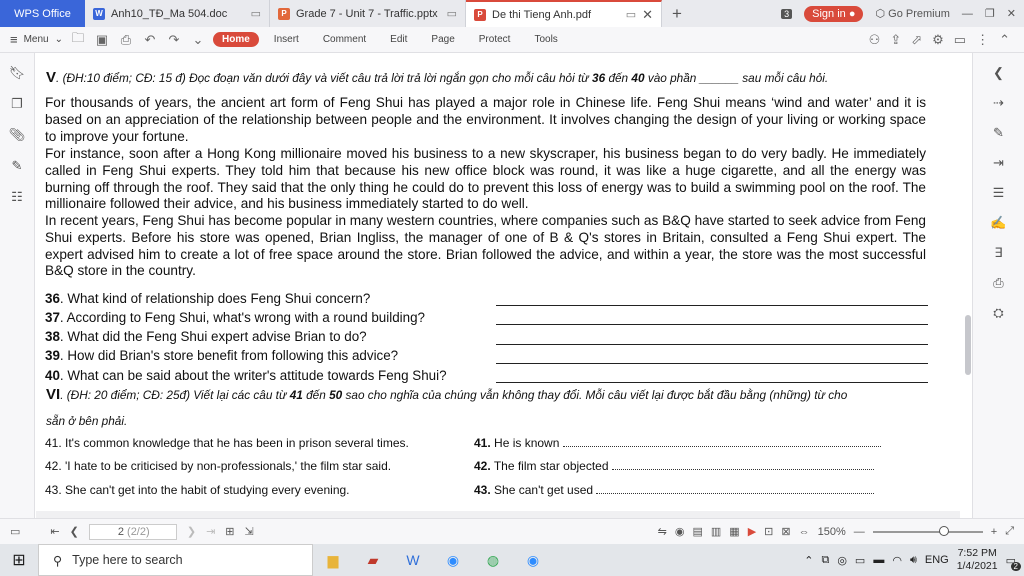 Image resolution: width=1024 pixels, height=576 pixels. I want to click on go-premium-button: ⬡ Go Premium, so click(912, 13).